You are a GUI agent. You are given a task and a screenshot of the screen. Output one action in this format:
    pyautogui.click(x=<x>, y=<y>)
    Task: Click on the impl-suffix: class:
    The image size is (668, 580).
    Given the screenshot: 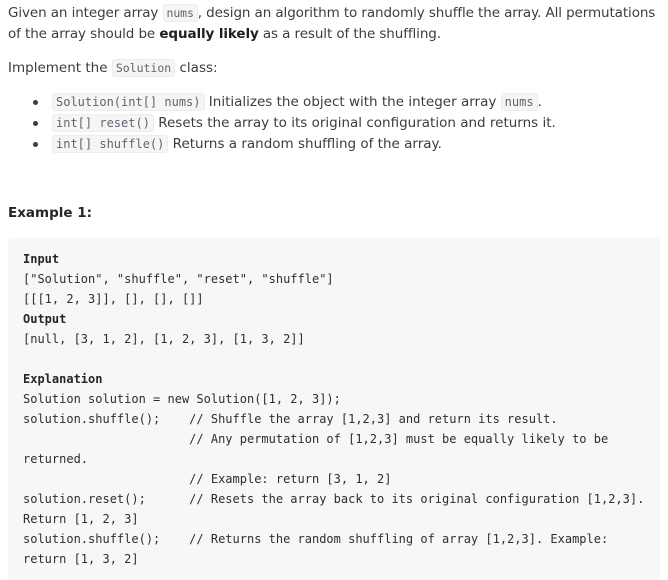 What is the action you would take?
    pyautogui.click(x=196, y=68)
    